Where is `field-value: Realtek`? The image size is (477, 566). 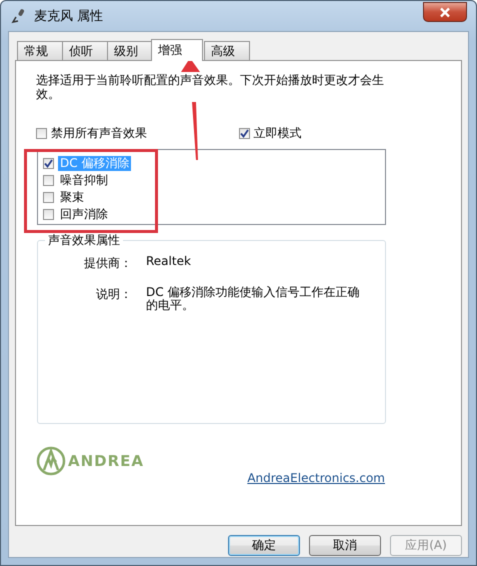 field-value: Realtek is located at coordinates (169, 262).